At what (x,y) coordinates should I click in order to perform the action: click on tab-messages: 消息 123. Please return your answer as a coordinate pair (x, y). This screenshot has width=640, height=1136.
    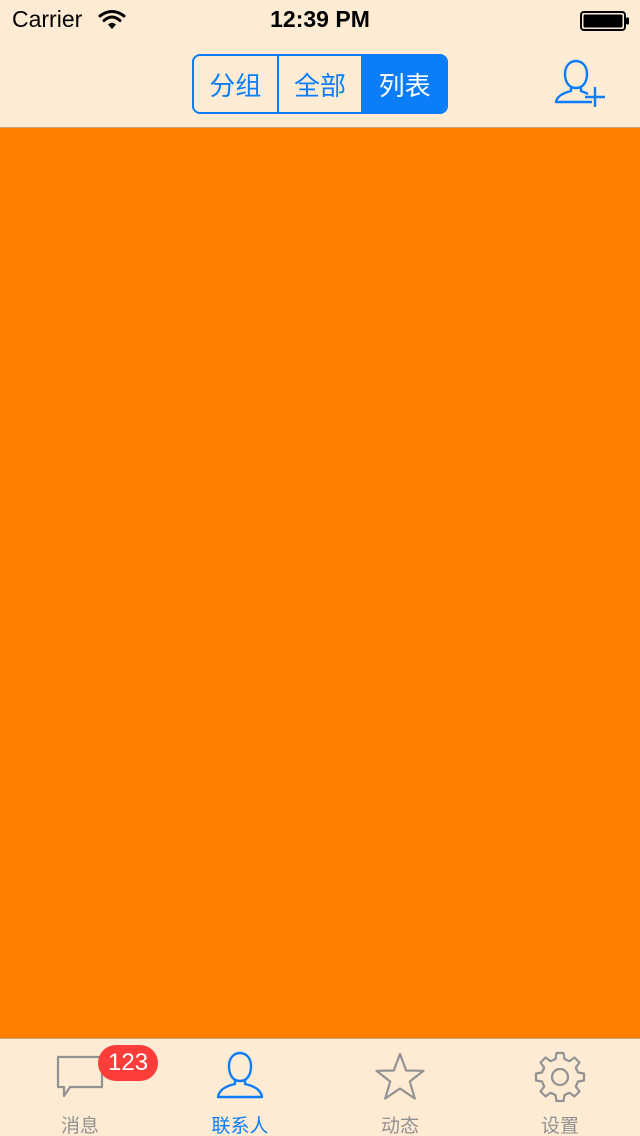
    Looking at the image, I should click on (80, 1087).